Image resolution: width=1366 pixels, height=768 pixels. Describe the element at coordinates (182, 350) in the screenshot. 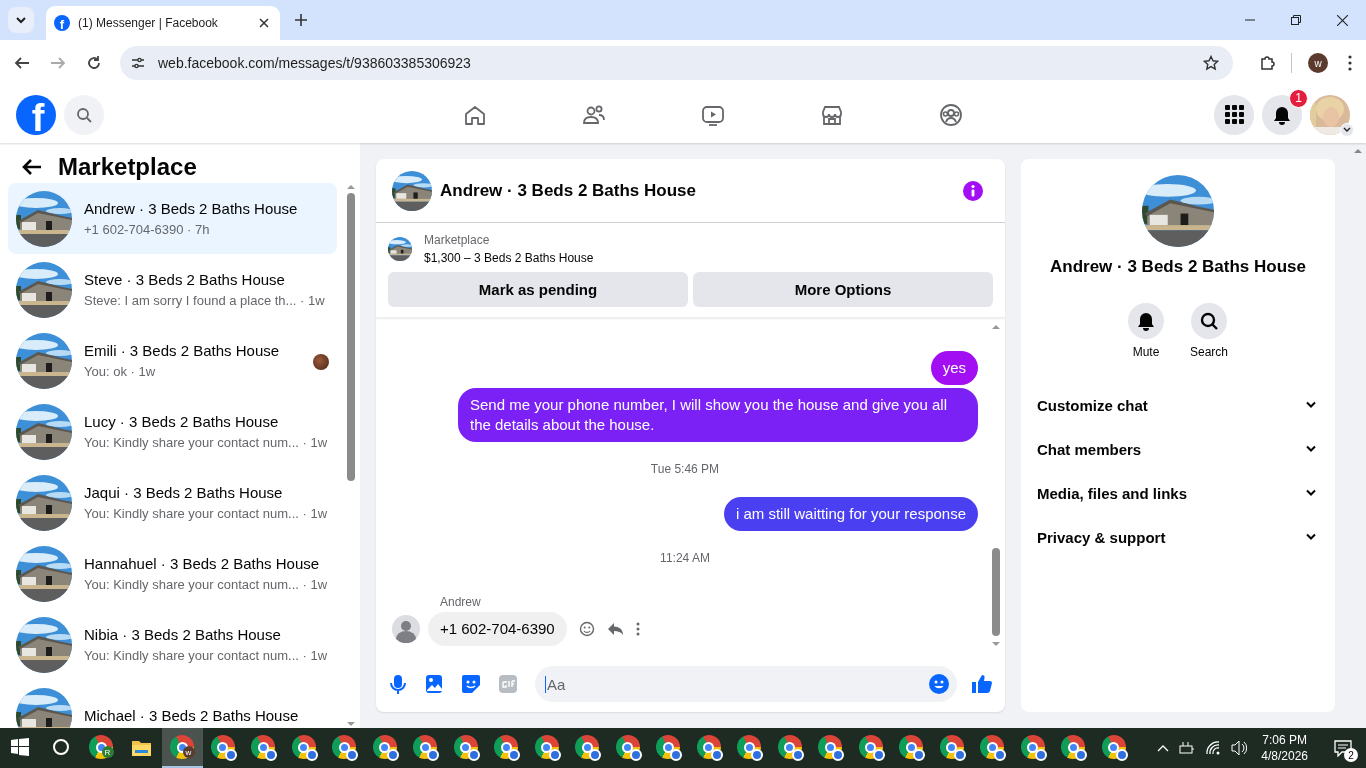

I see `conversation-name: Emili · 3 Beds 2 Baths House` at that location.